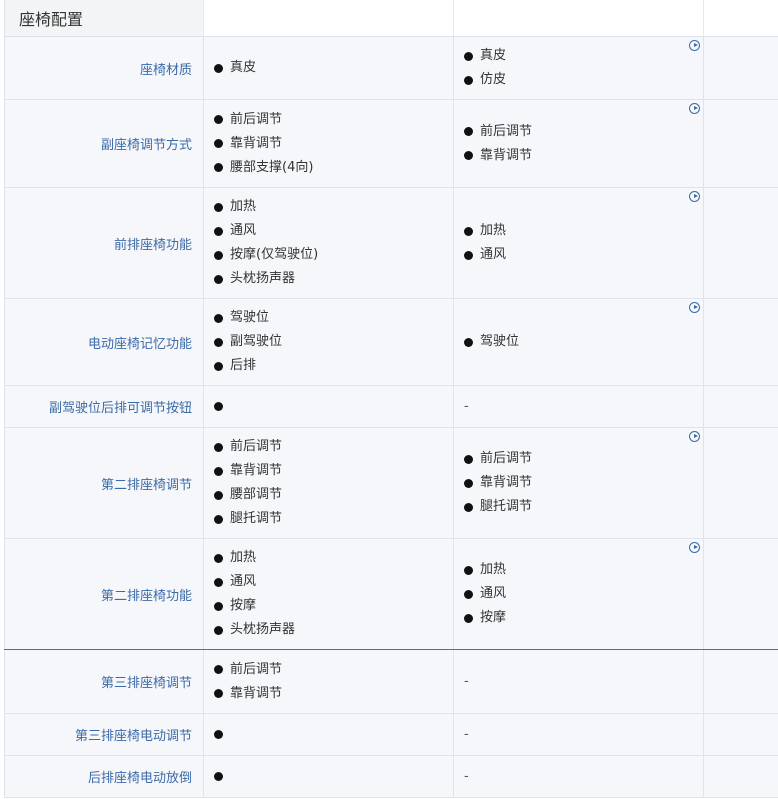 This screenshot has height=799, width=778. Describe the element at coordinates (391, 735) in the screenshot. I see `table-row: 第三排座椅电动调节 -` at that location.